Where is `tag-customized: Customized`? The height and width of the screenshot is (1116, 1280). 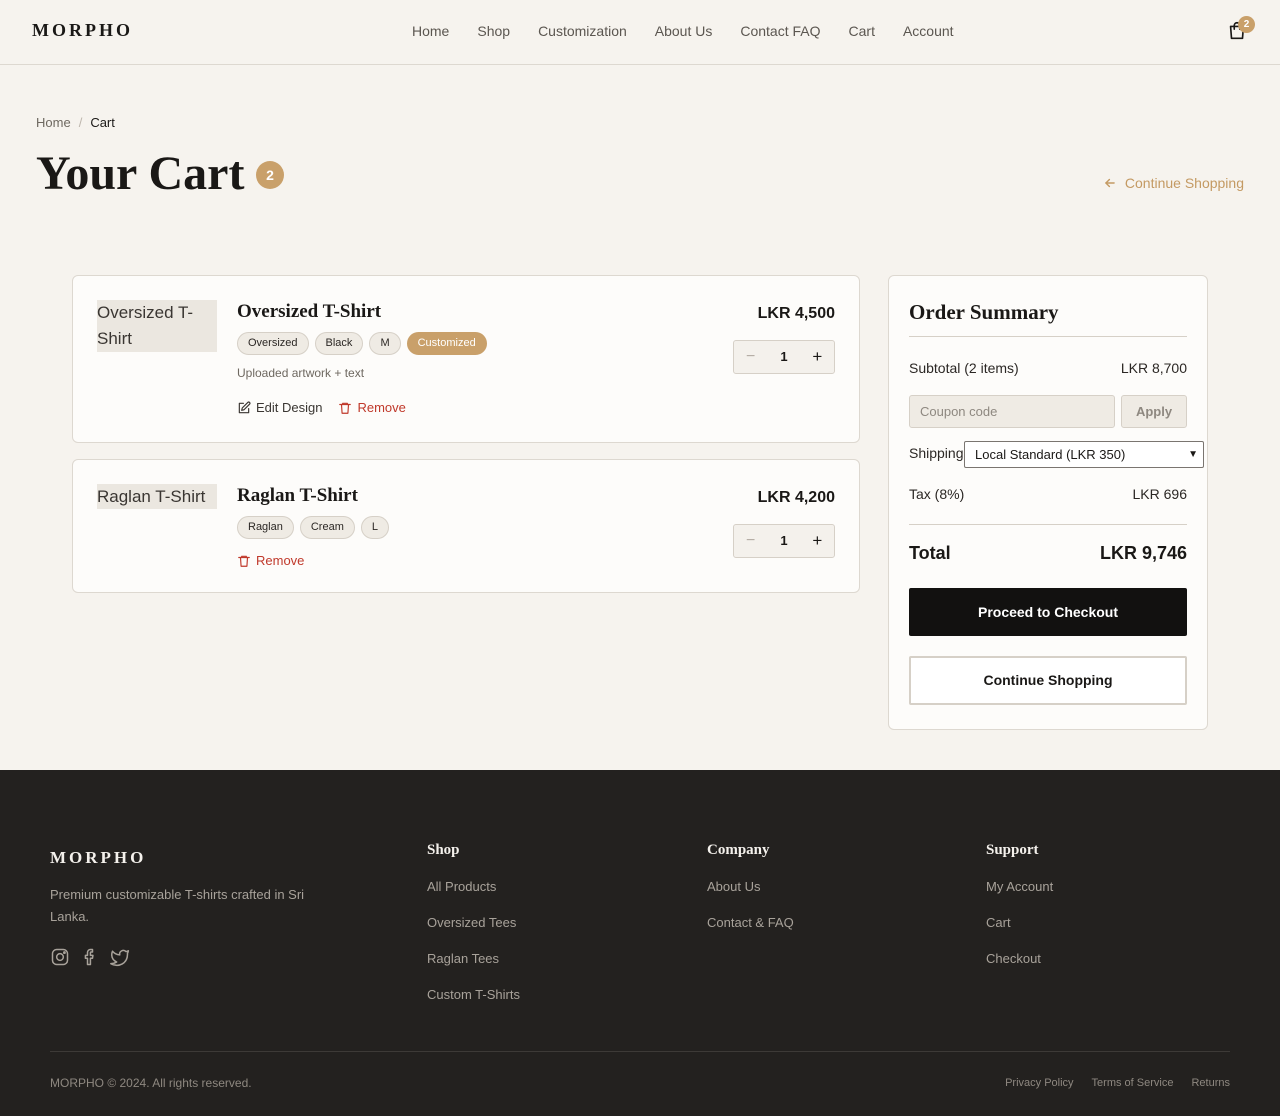
tag-customized: Customized is located at coordinates (446, 343).